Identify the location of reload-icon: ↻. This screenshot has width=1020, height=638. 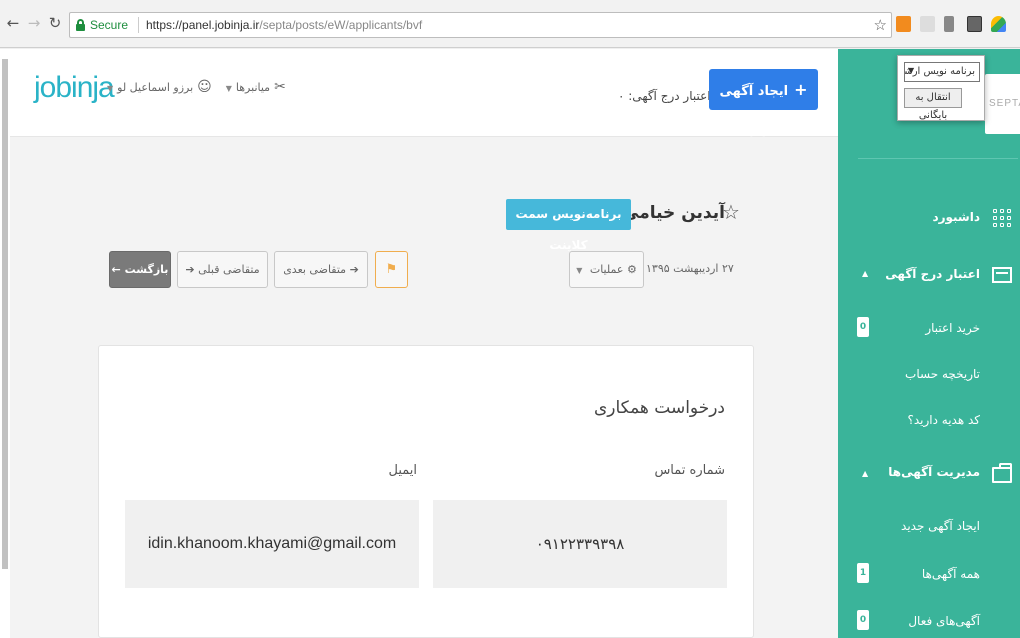
(55, 23).